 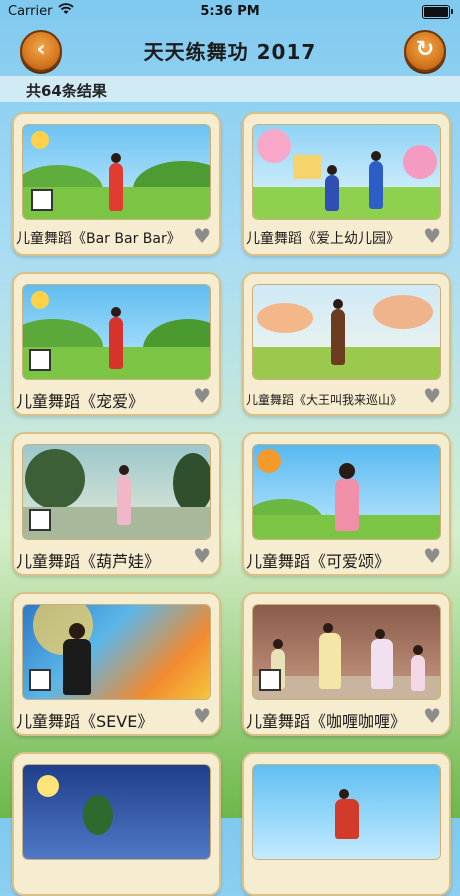 What do you see at coordinates (98, 239) in the screenshot?
I see `video-title: 儿童舞蹈《Bar Bar Bar》` at bounding box center [98, 239].